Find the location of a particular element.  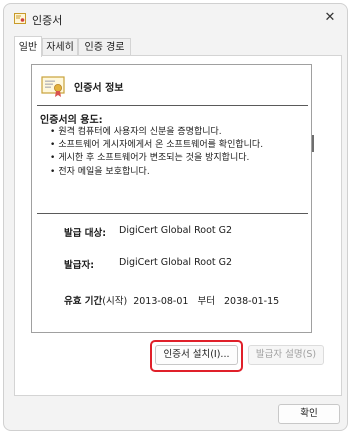

issuer-statement-button: 발급자 설명(S) is located at coordinates (286, 355).